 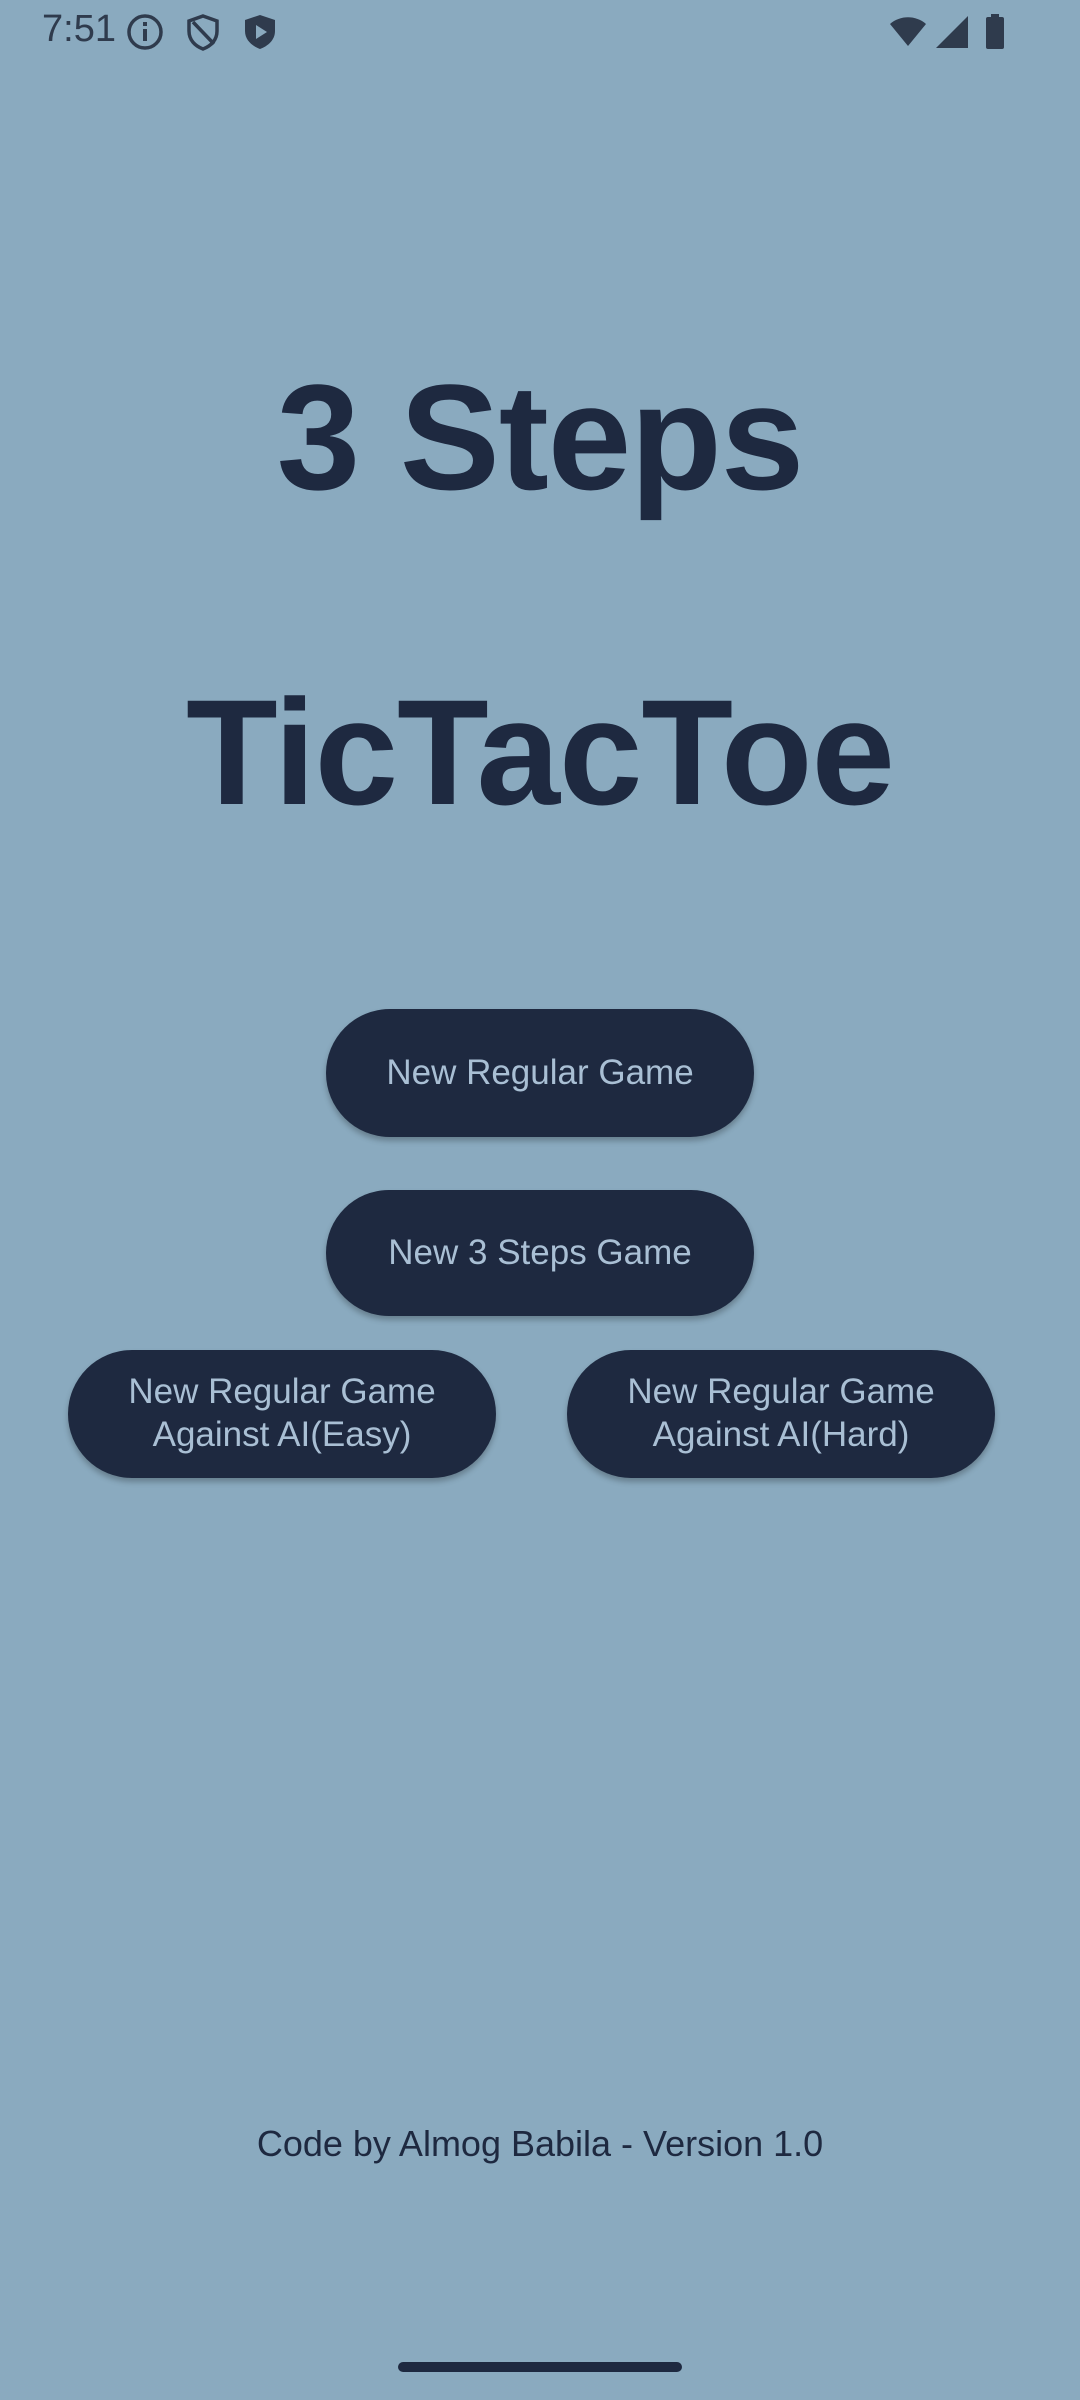 What do you see at coordinates (908, 32) in the screenshot?
I see `wifi-icon` at bounding box center [908, 32].